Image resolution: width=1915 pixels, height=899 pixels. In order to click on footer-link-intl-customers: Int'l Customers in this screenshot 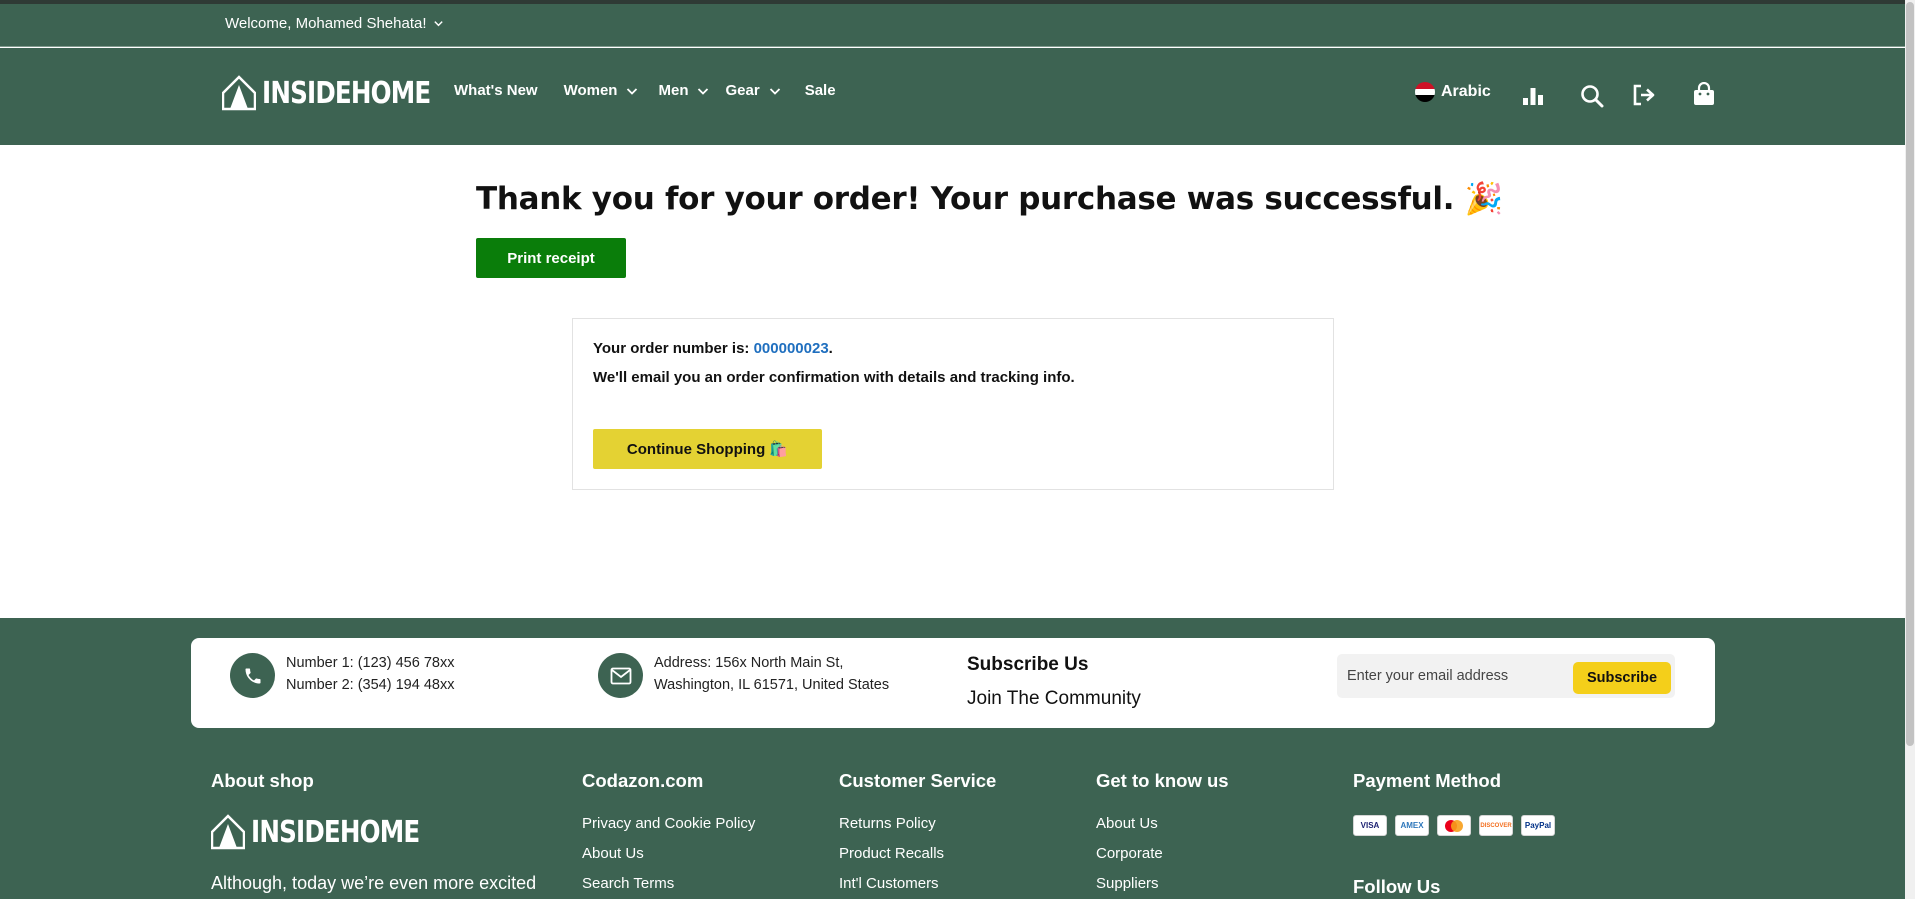, I will do `click(889, 883)`.